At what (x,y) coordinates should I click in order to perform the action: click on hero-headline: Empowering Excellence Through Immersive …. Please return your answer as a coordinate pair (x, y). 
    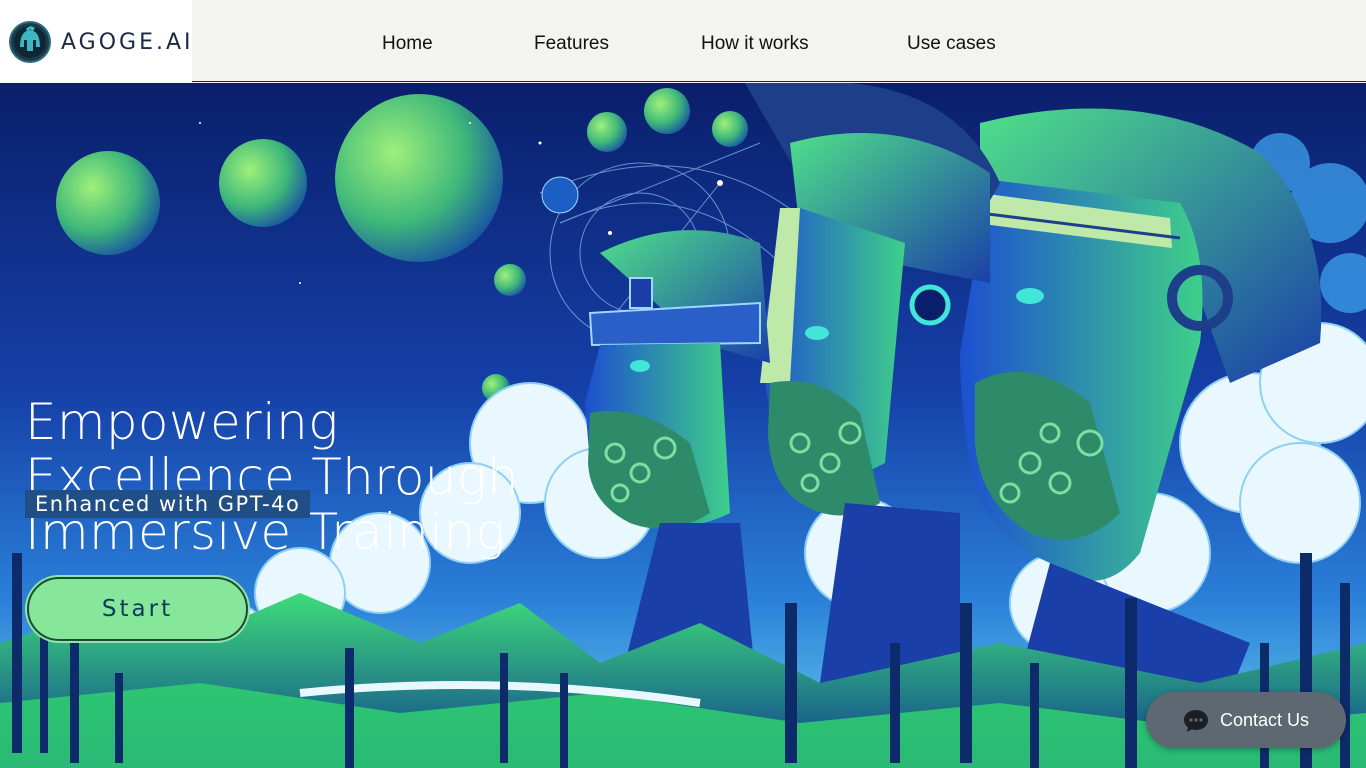
    Looking at the image, I should click on (272, 476).